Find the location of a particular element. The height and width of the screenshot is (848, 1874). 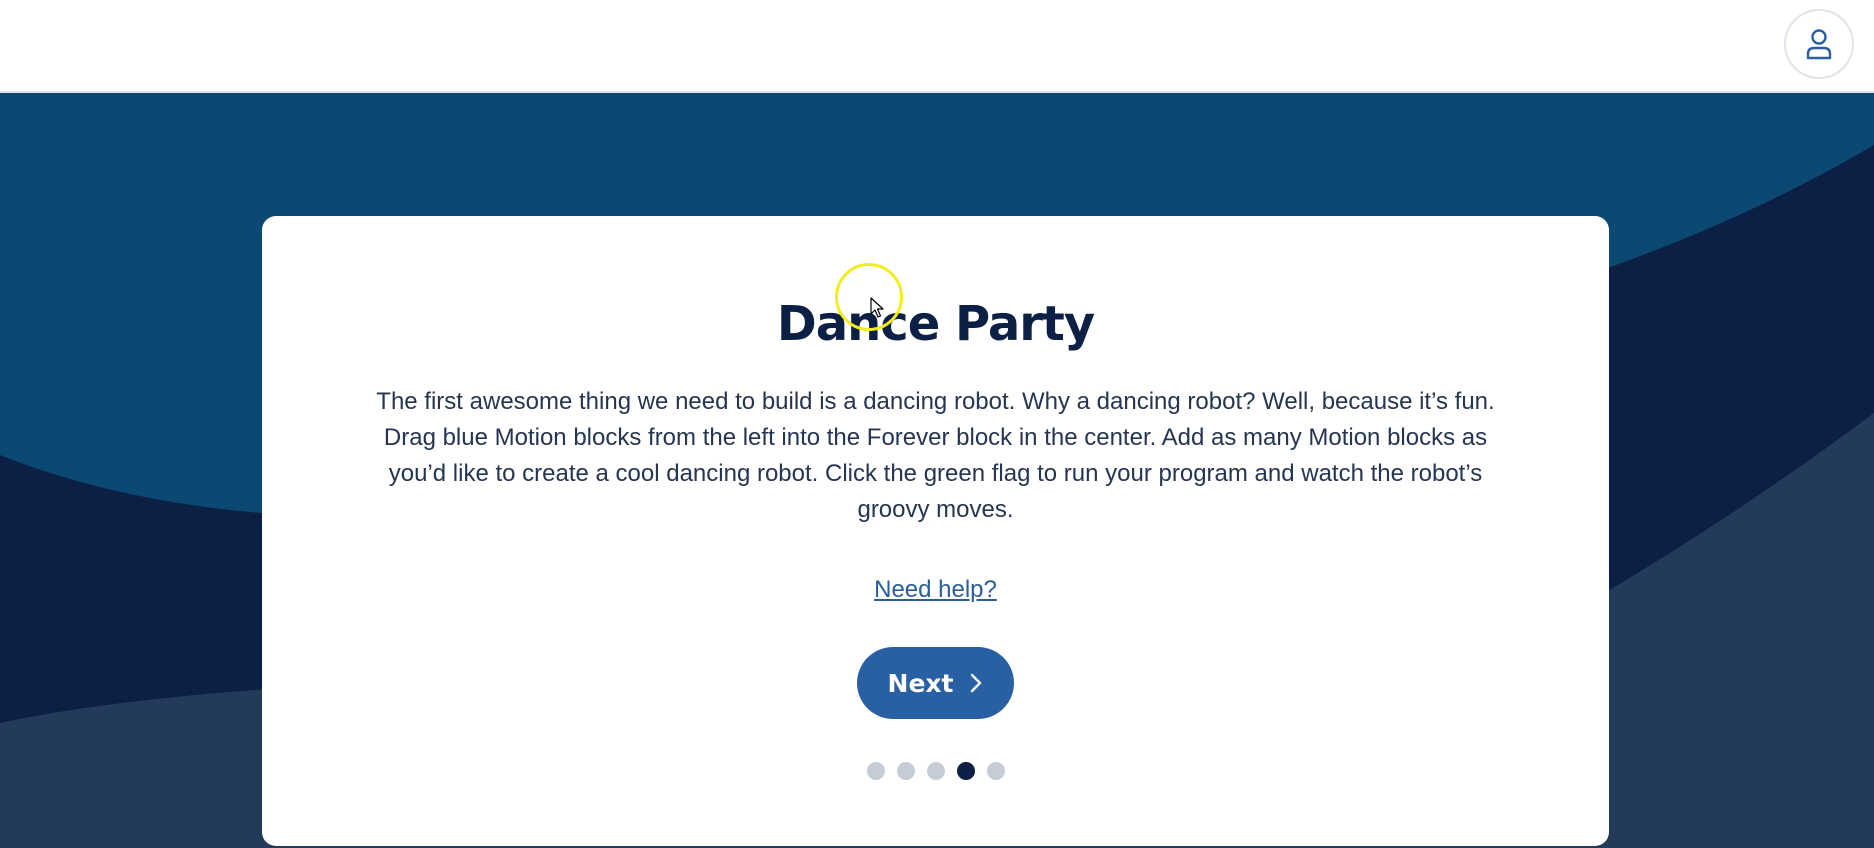

pagination-dots is located at coordinates (935, 771).